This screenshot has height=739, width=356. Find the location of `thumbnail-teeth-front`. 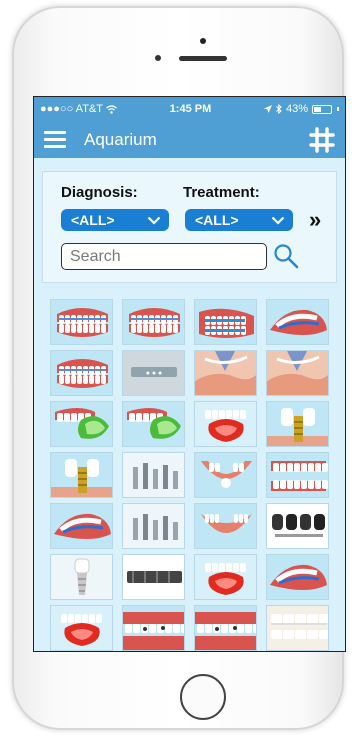

thumbnail-teeth-front is located at coordinates (297, 475).